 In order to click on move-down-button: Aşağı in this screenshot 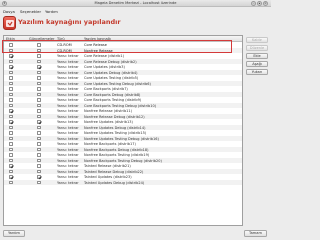, I will do `click(257, 64)`.